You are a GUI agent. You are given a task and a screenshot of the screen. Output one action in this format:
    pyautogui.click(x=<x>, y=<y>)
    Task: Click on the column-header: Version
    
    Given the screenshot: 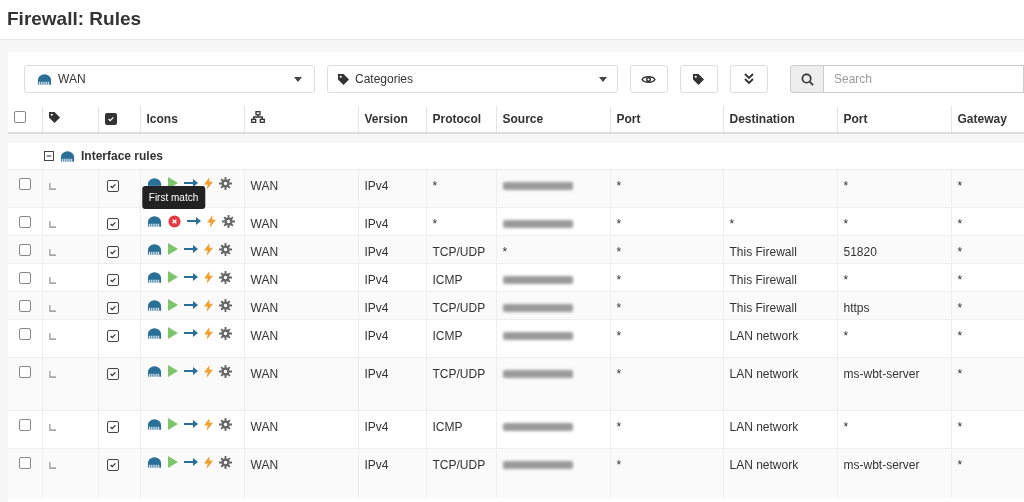 What is the action you would take?
    pyautogui.click(x=386, y=119)
    